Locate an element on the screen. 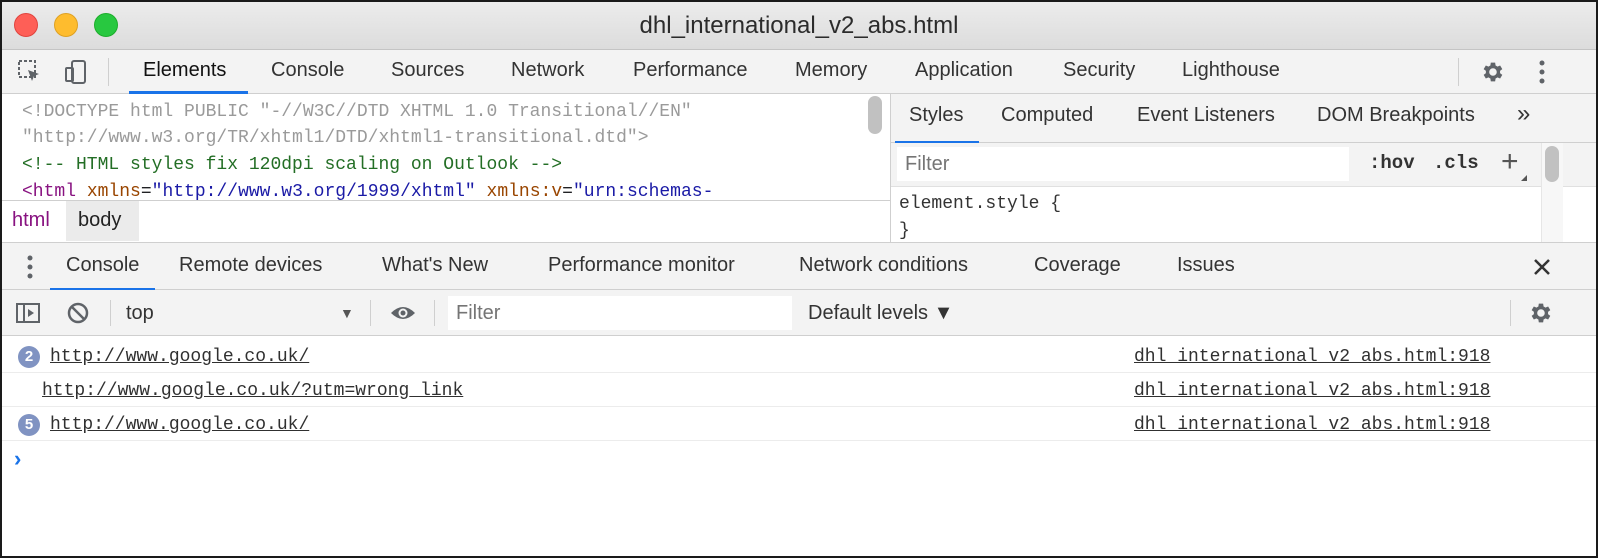 Image resolution: width=1598 pixels, height=558 pixels. breadcrumb-body: body is located at coordinates (102, 221).